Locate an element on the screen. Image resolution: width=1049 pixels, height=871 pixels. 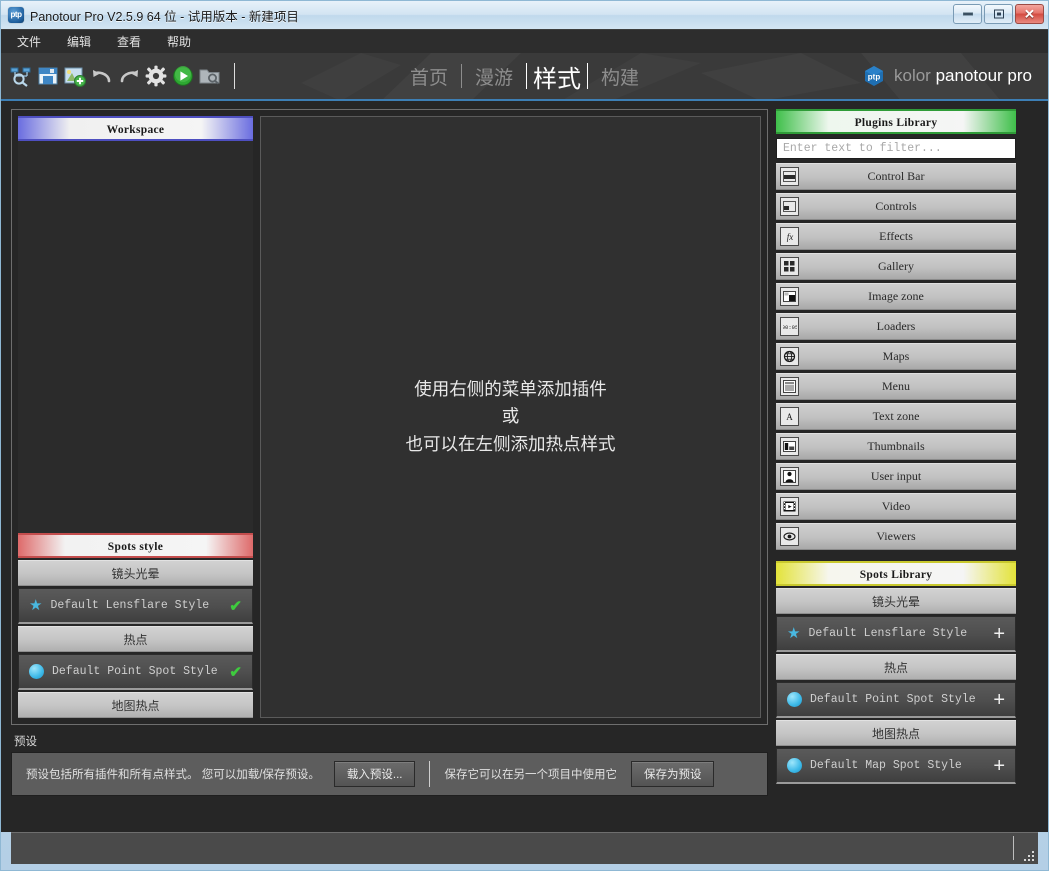
undo-icon is located at coordinates (102, 76).